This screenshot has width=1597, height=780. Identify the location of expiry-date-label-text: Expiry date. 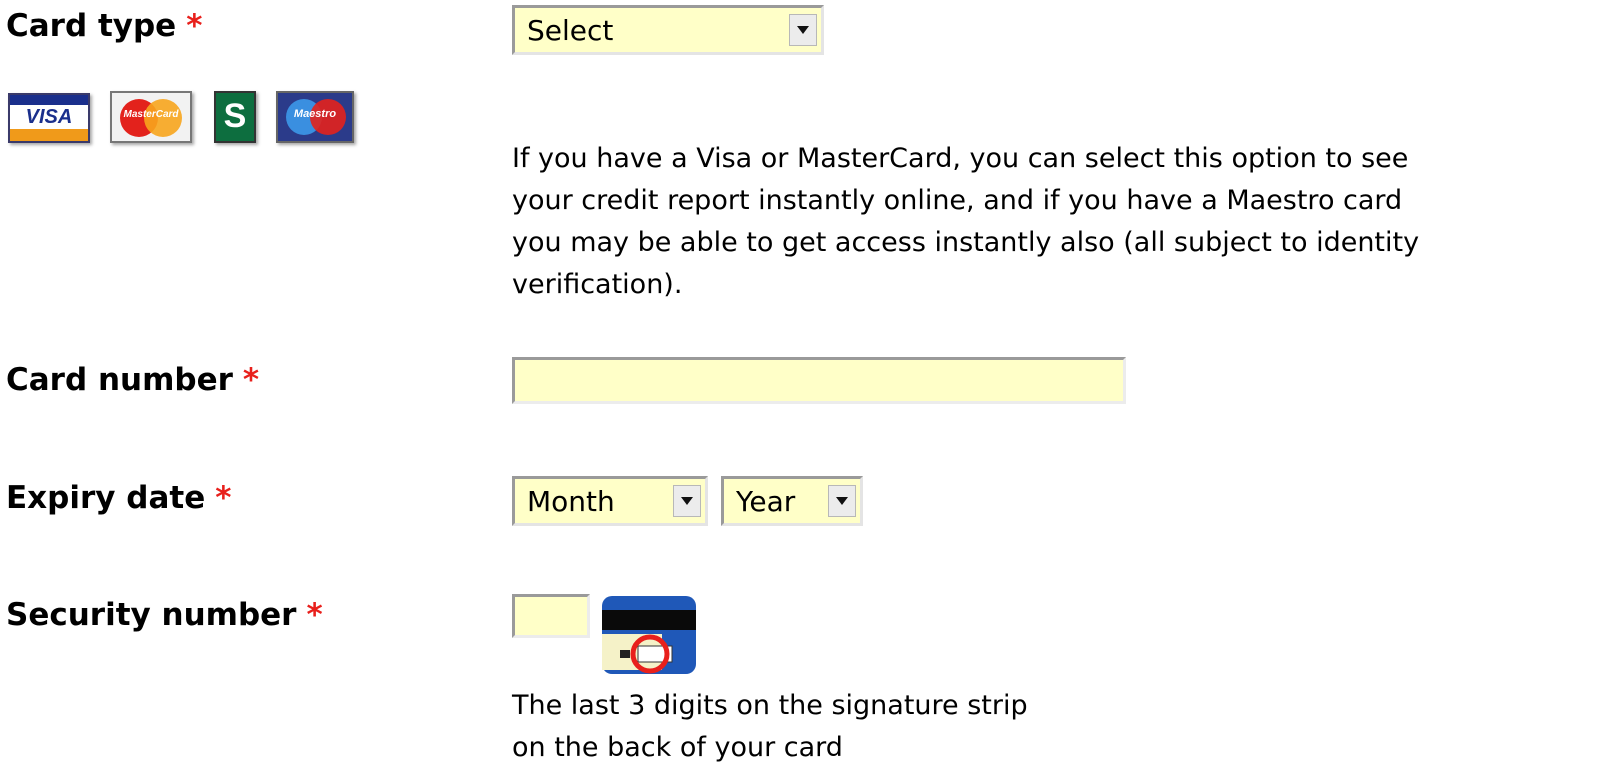
(106, 498).